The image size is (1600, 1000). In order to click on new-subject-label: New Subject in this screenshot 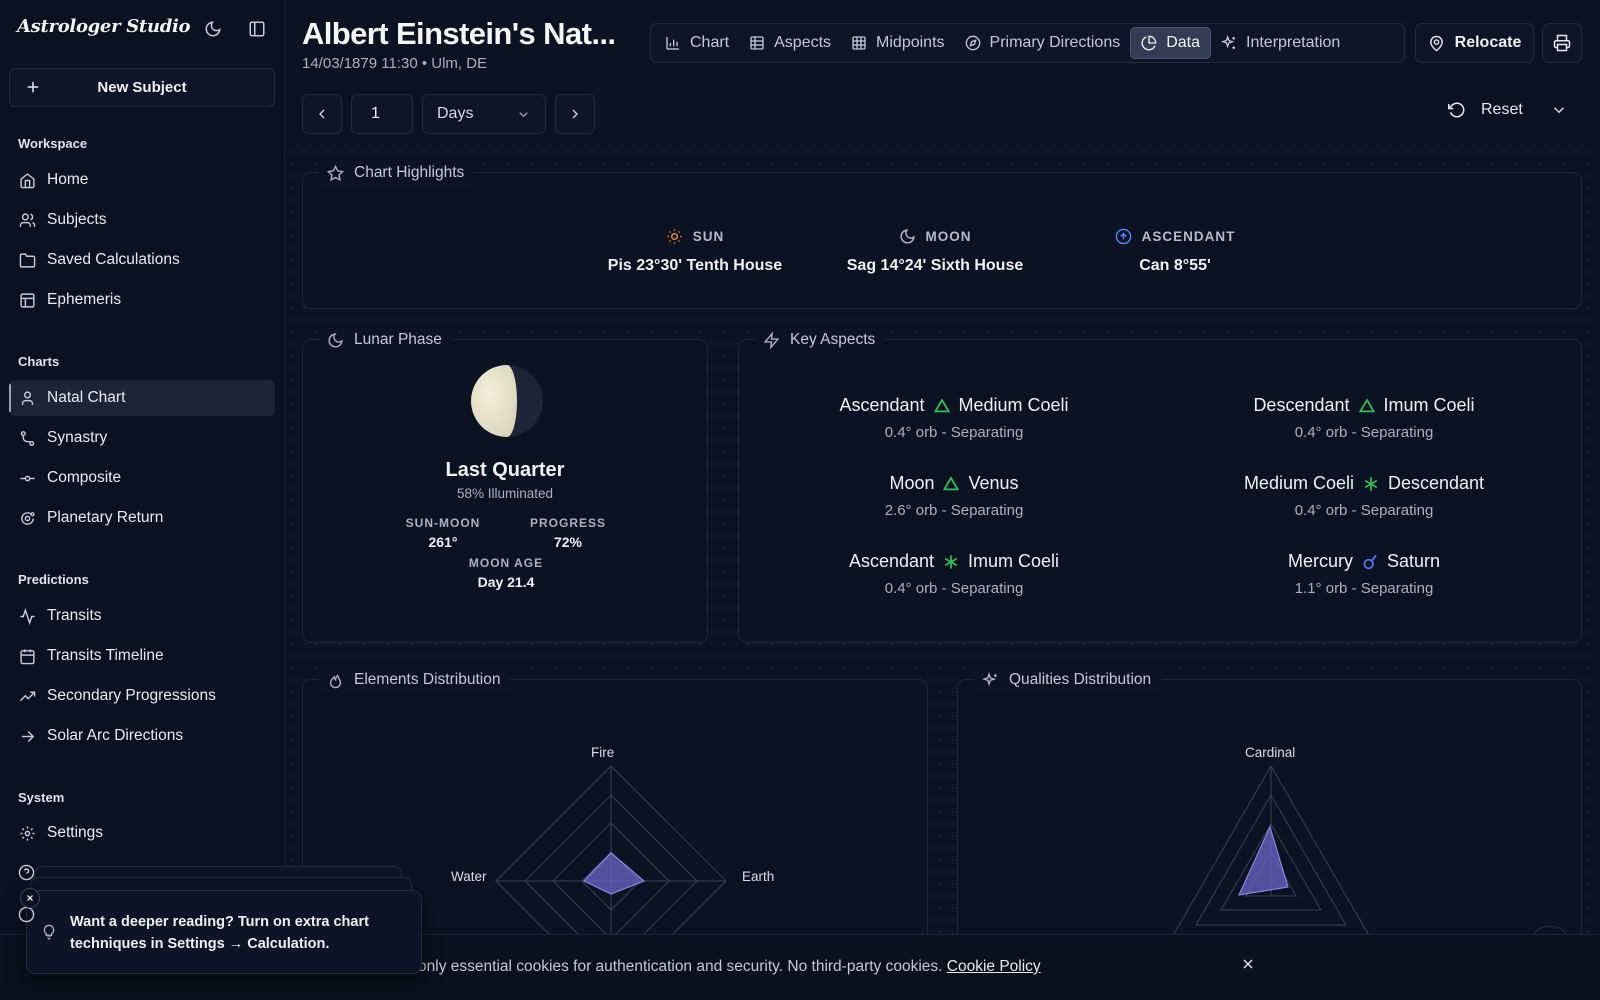, I will do `click(142, 87)`.